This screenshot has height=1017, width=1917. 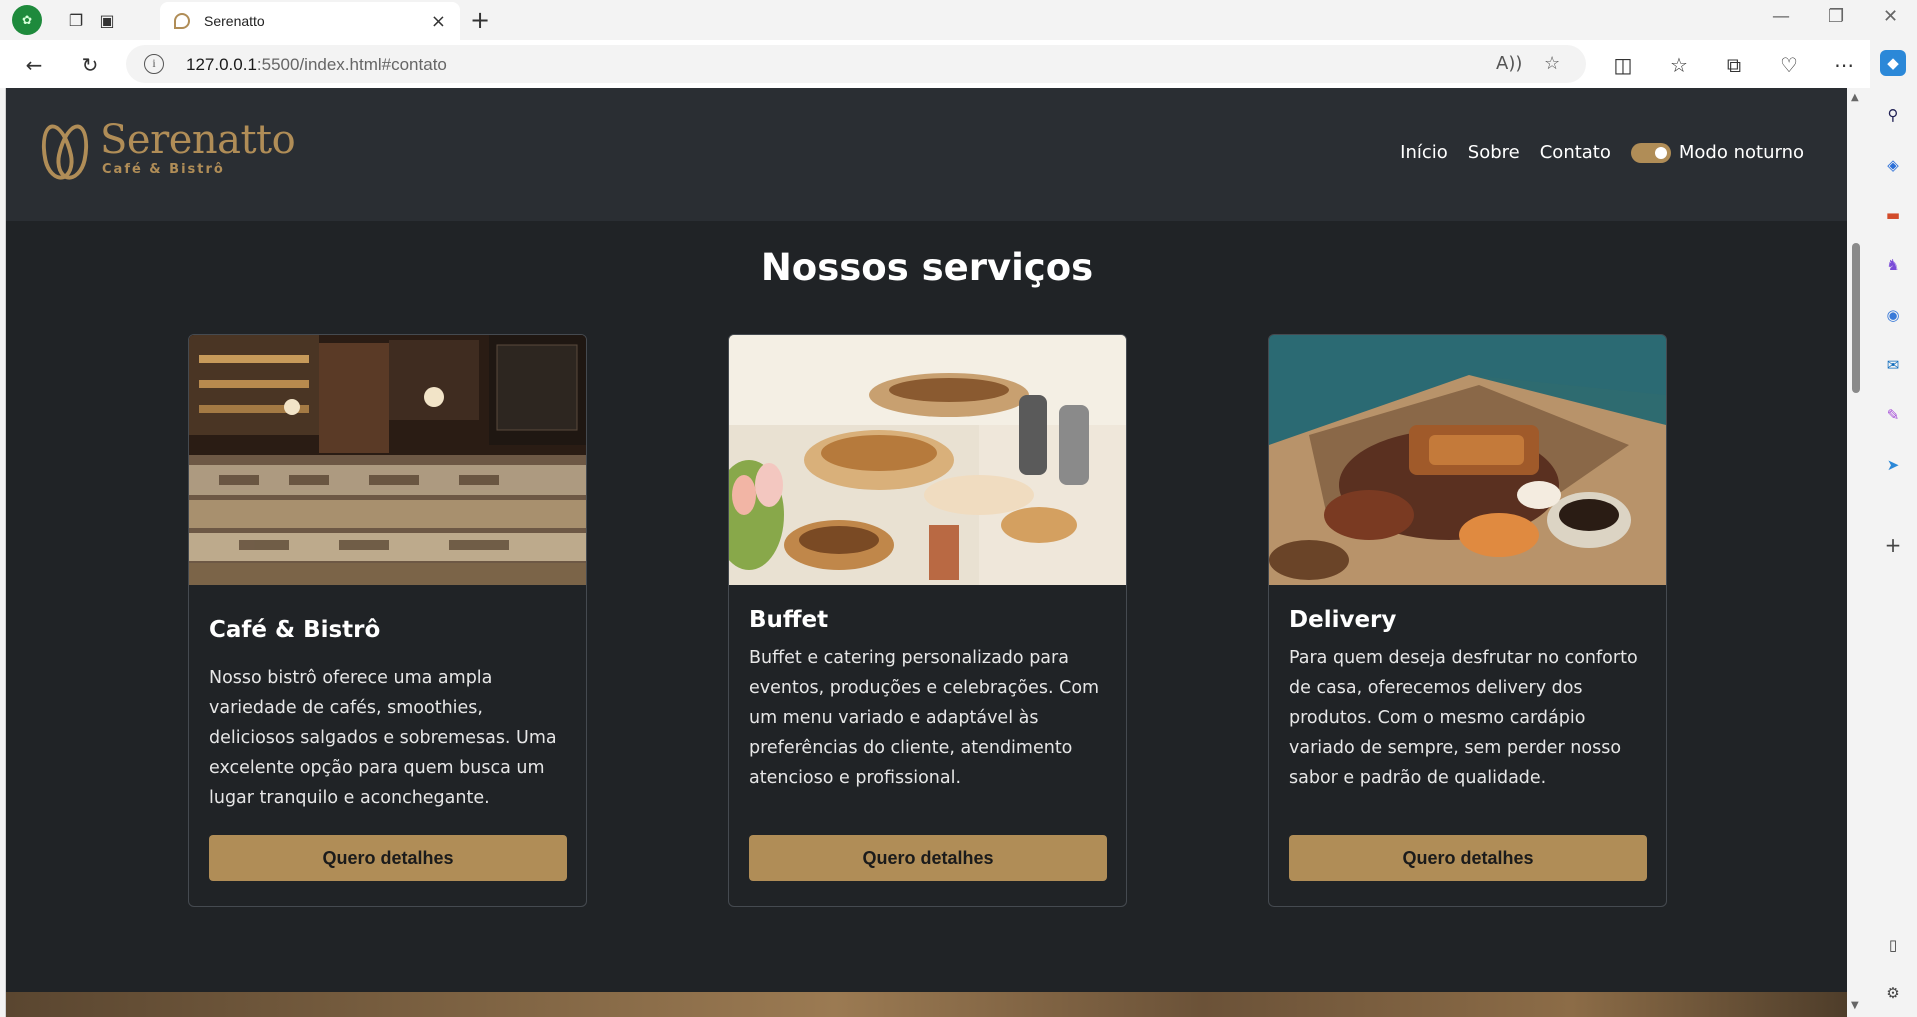 I want to click on close-window-icon: ✕, so click(x=1890, y=16).